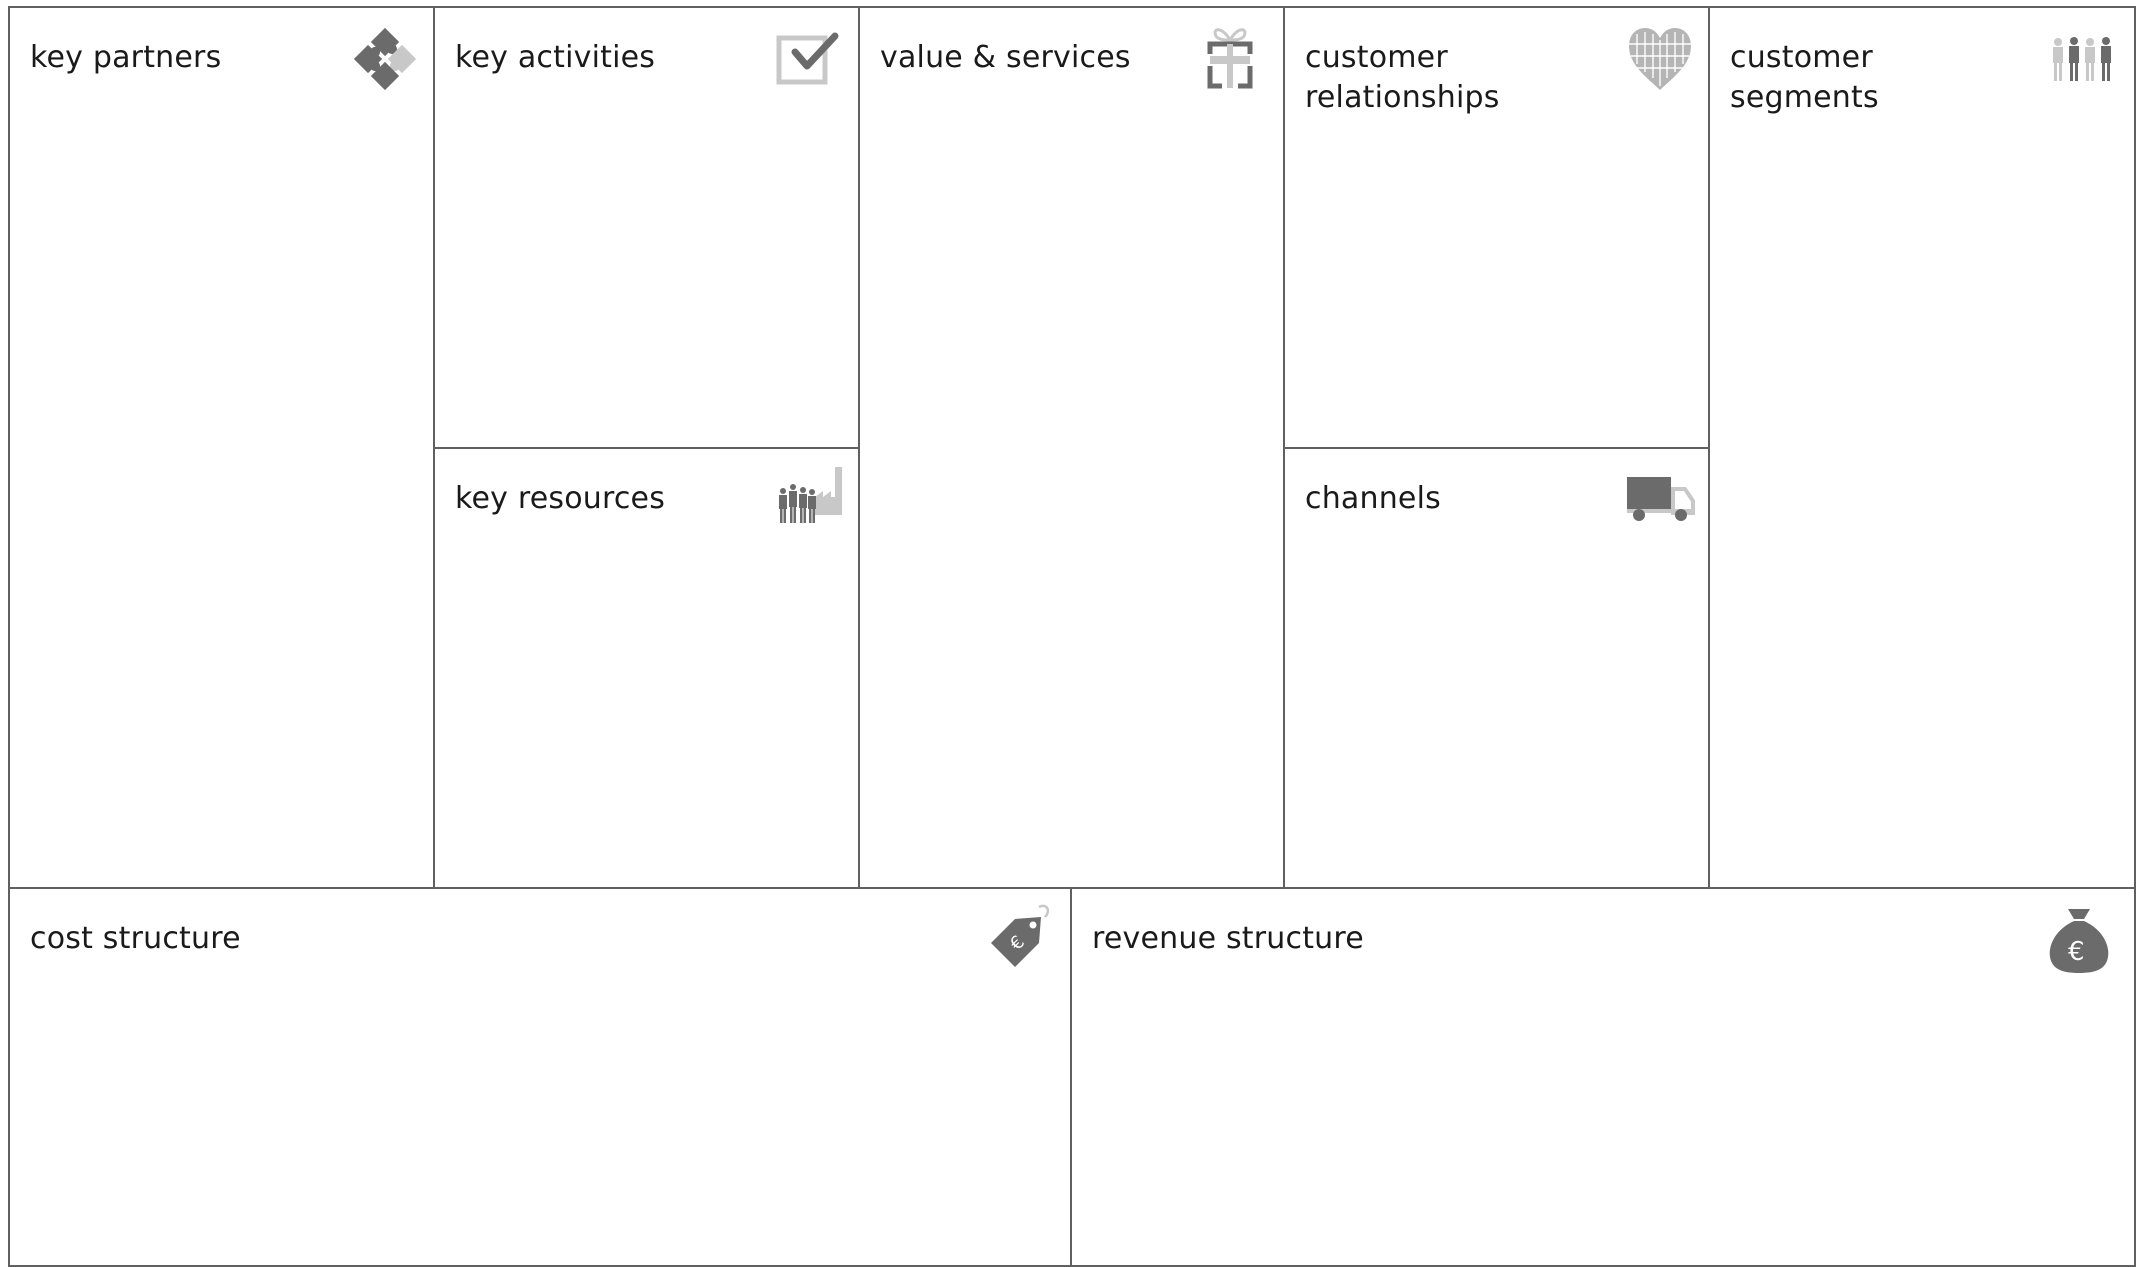 The width and height of the screenshot is (2143, 1267). Describe the element at coordinates (1660, 59) in the screenshot. I see `heart-people-icon` at that location.